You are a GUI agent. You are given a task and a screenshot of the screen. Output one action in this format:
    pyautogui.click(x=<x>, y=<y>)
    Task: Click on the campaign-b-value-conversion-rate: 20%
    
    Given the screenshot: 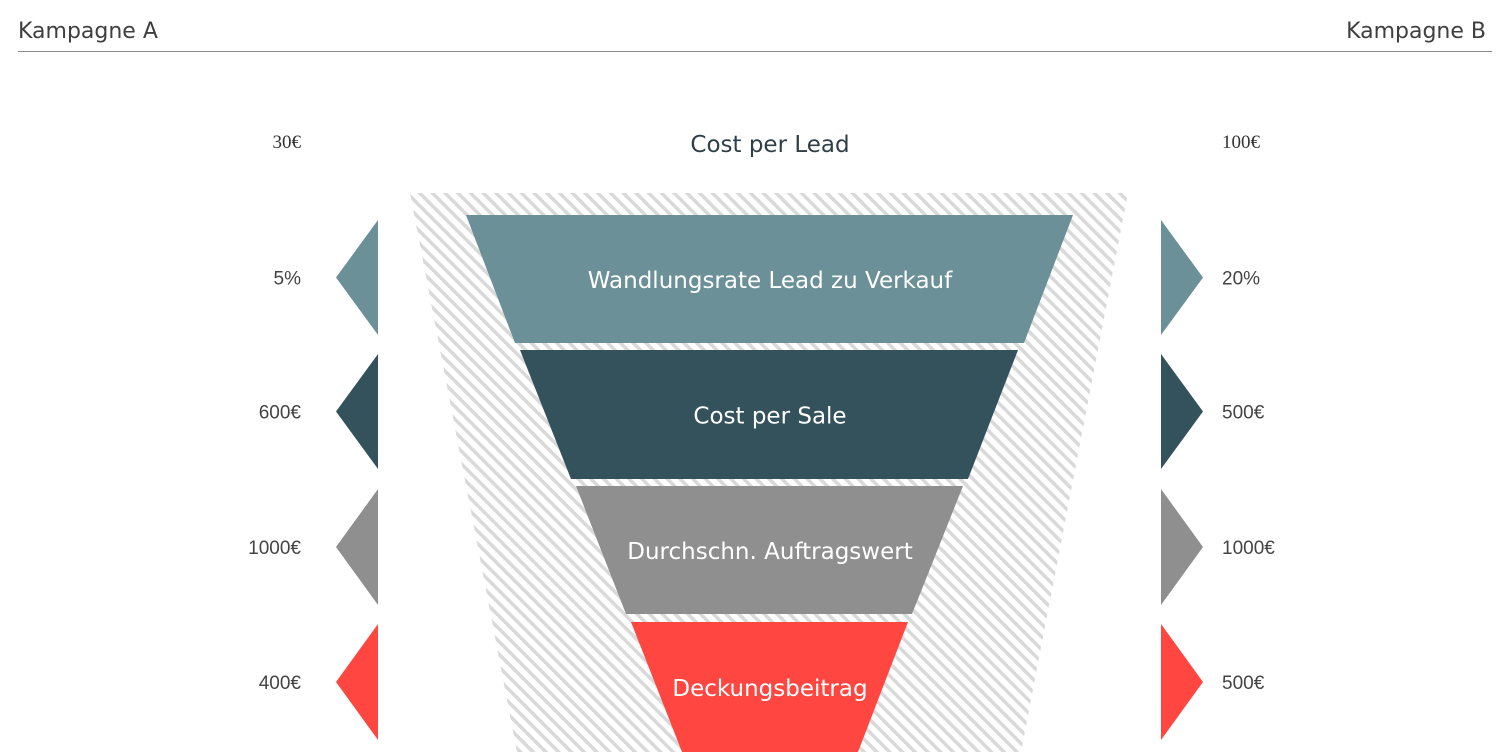 What is the action you would take?
    pyautogui.click(x=1241, y=279)
    